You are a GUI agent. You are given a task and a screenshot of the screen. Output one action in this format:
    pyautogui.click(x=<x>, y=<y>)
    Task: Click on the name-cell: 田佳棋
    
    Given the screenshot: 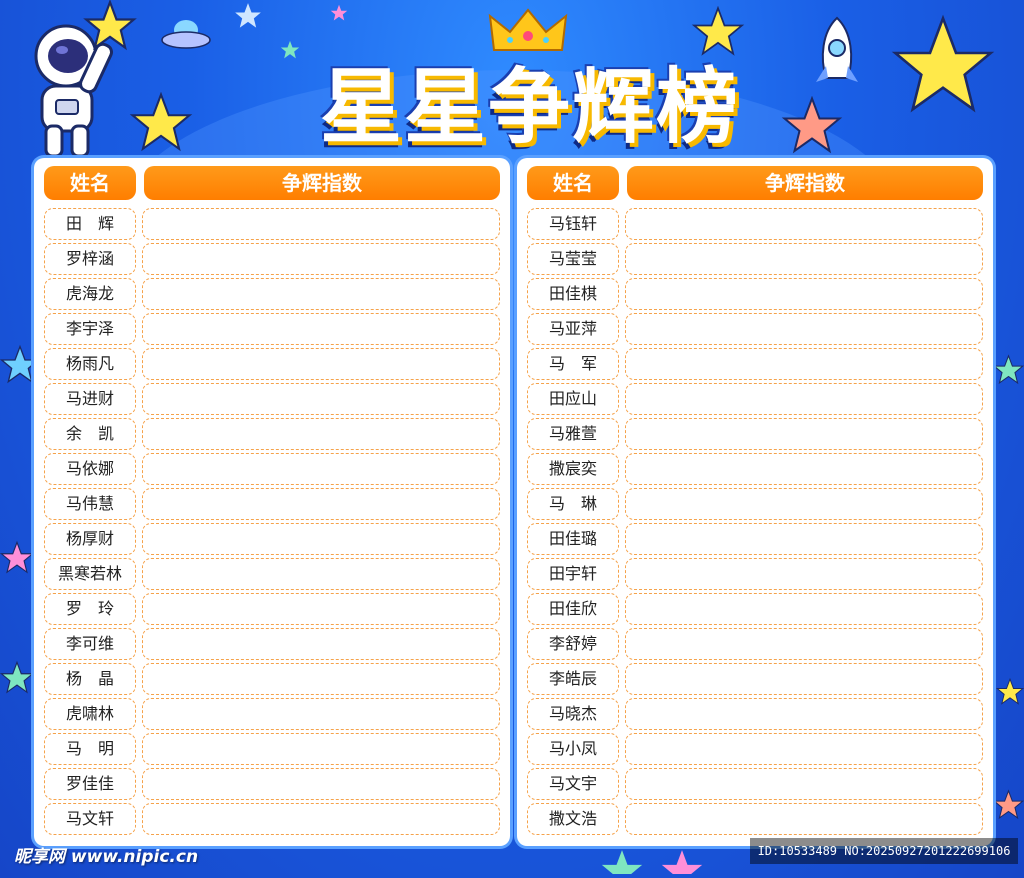 What is the action you would take?
    pyautogui.click(x=573, y=294)
    